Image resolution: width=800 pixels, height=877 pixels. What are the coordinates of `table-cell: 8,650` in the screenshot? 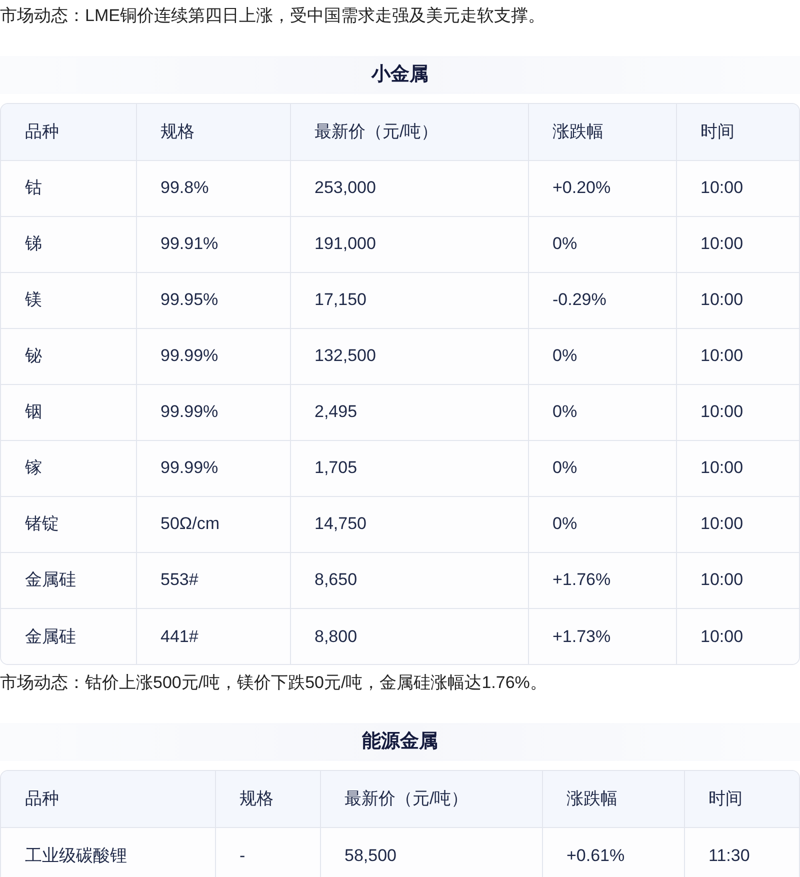 It's located at (409, 580).